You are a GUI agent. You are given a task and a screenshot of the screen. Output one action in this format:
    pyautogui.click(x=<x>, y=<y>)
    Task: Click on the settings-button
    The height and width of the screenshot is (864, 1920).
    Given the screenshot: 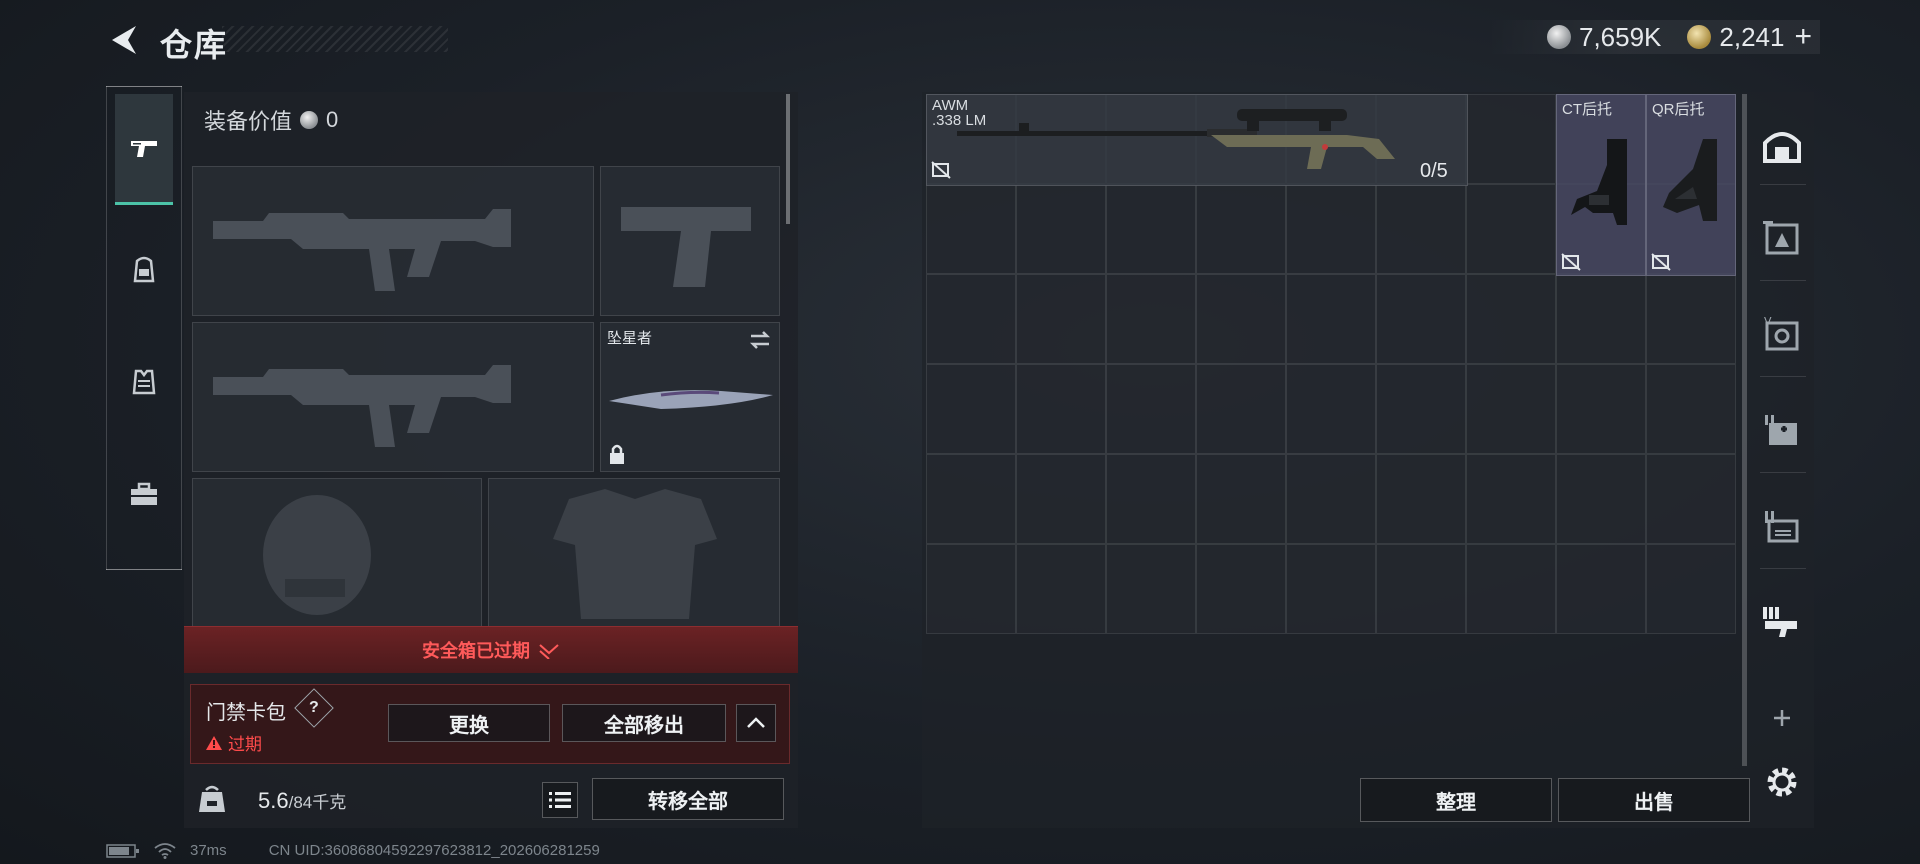 What is the action you would take?
    pyautogui.click(x=1782, y=782)
    